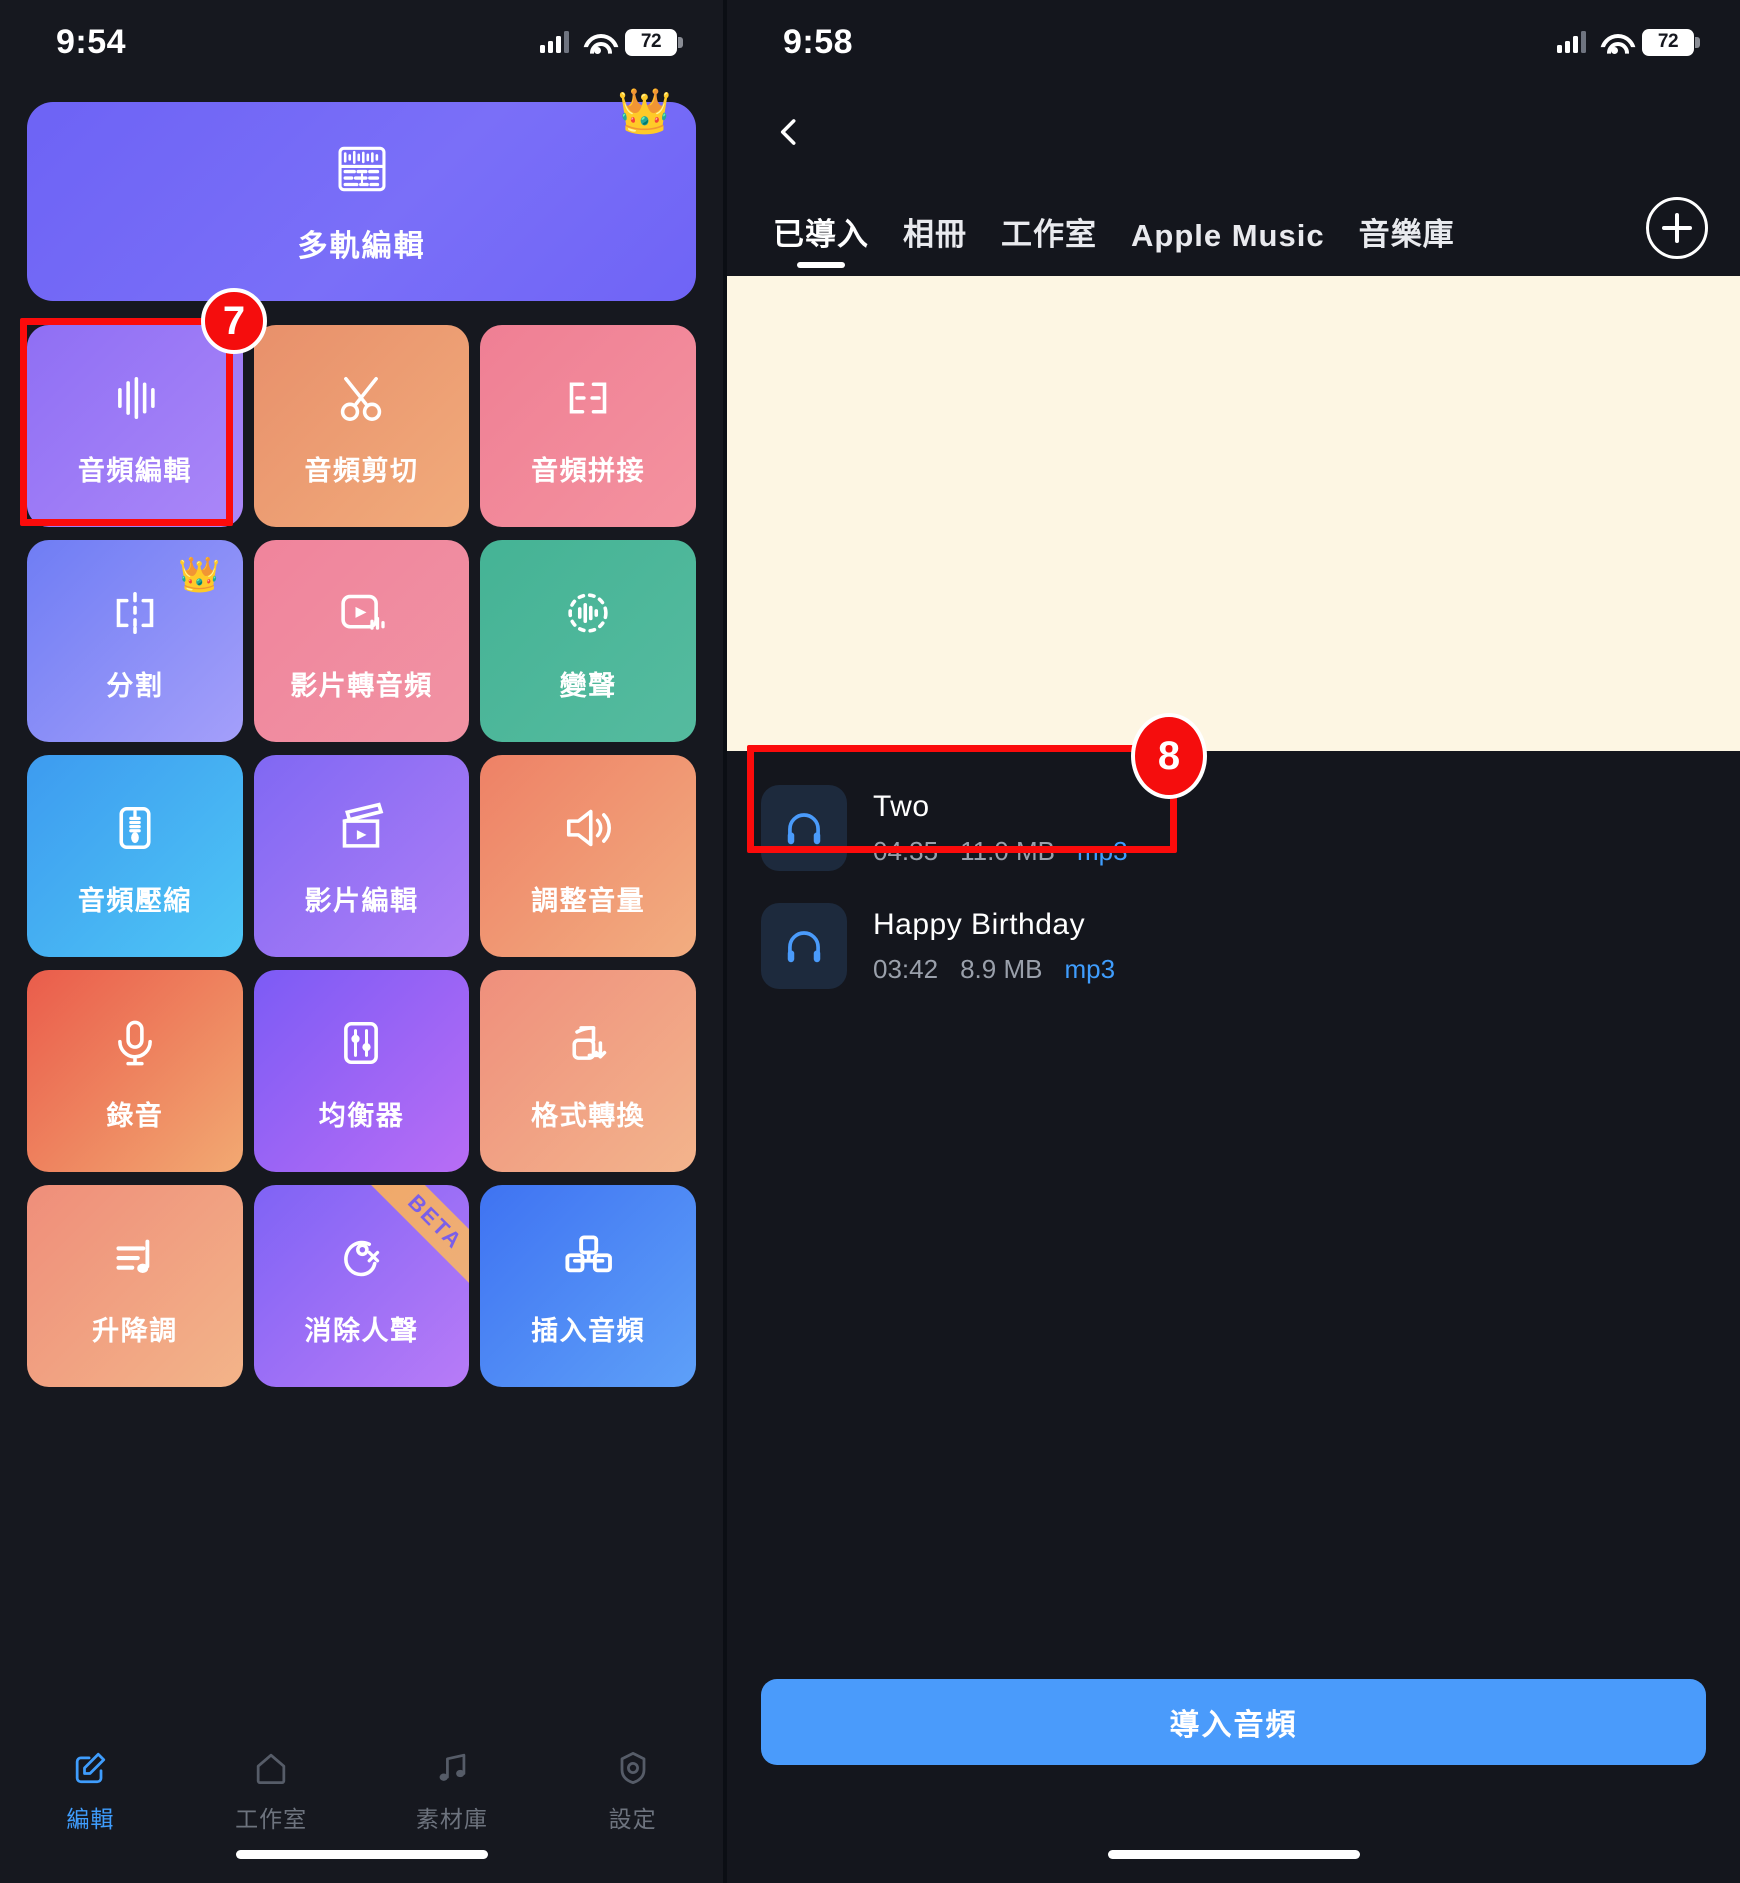 The width and height of the screenshot is (1740, 1883). Describe the element at coordinates (91, 41) in the screenshot. I see `status-time: 9:54` at that location.